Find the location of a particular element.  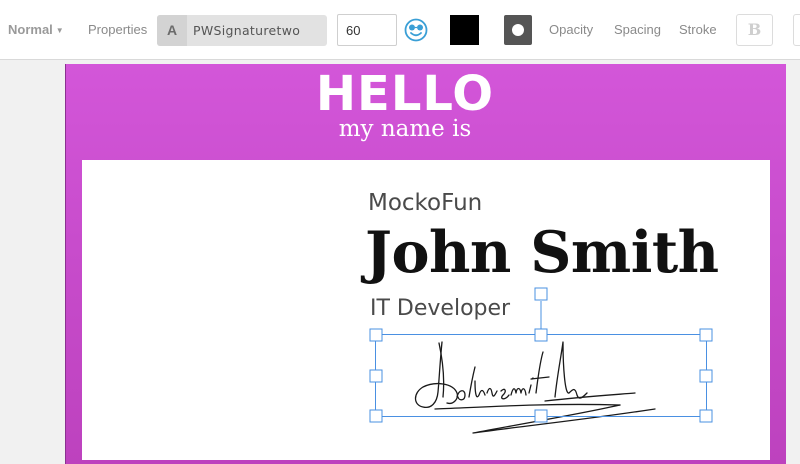

properties-button: Properties is located at coordinates (117, 29).